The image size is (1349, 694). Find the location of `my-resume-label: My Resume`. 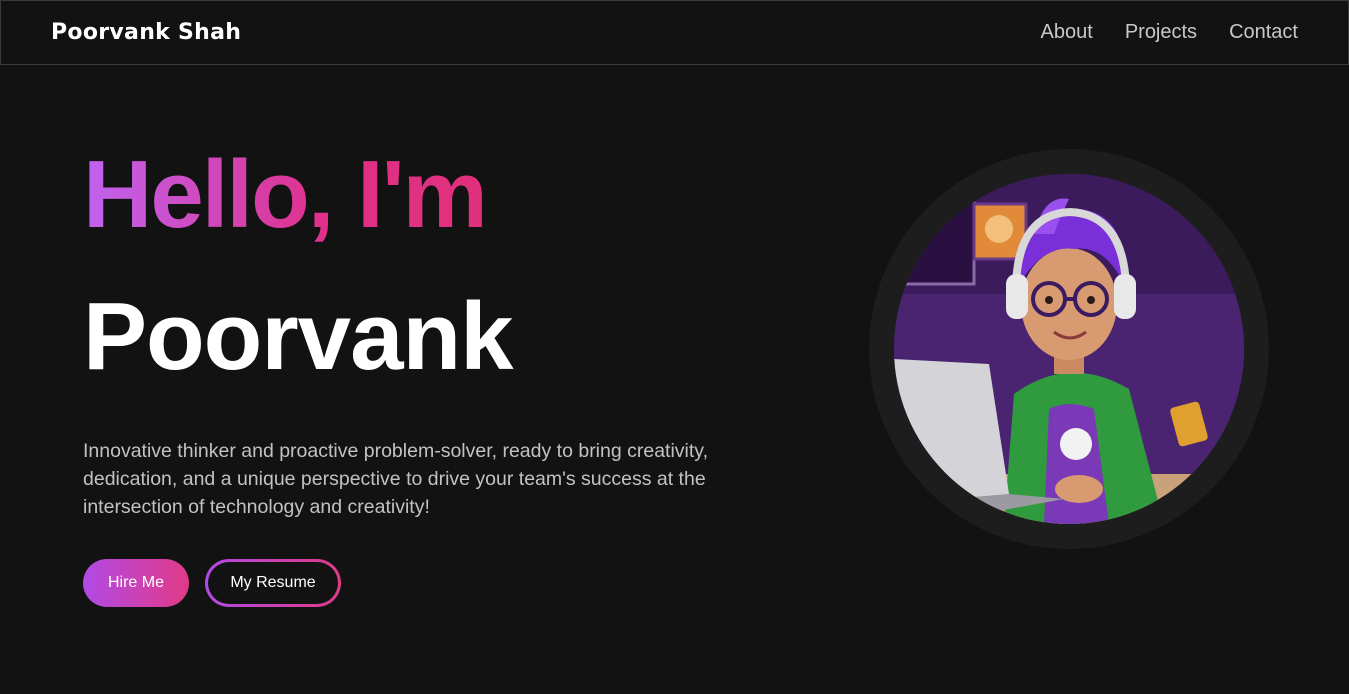

my-resume-label: My Resume is located at coordinates (273, 583).